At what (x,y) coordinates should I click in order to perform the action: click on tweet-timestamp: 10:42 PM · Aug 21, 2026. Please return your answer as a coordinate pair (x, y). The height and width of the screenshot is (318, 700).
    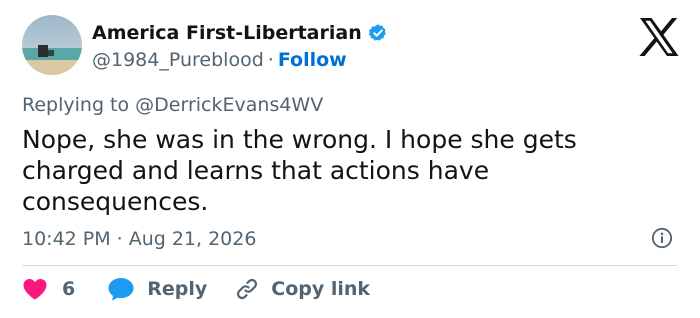
    Looking at the image, I should click on (139, 239).